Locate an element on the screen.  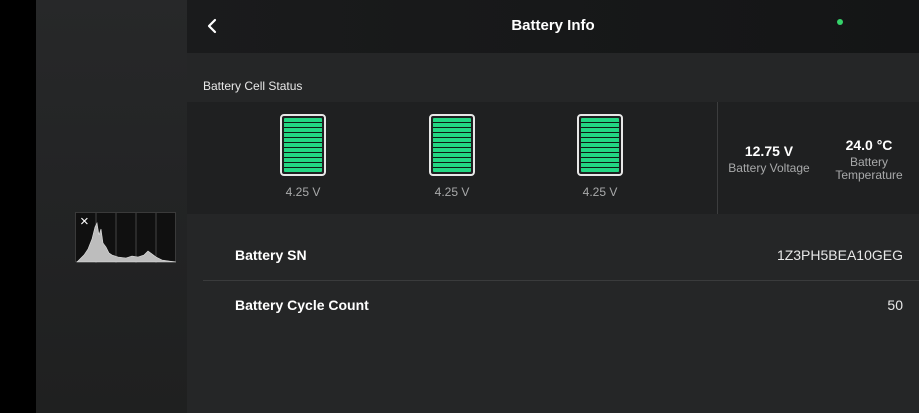
section-label: Battery Cell Status is located at coordinates (253, 86).